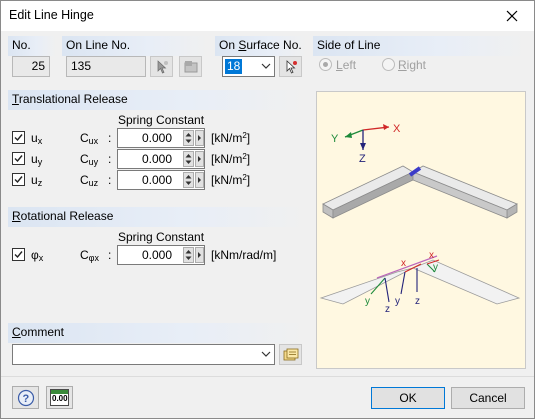  What do you see at coordinates (37, 159) in the screenshot?
I see `uy-label: uy` at bounding box center [37, 159].